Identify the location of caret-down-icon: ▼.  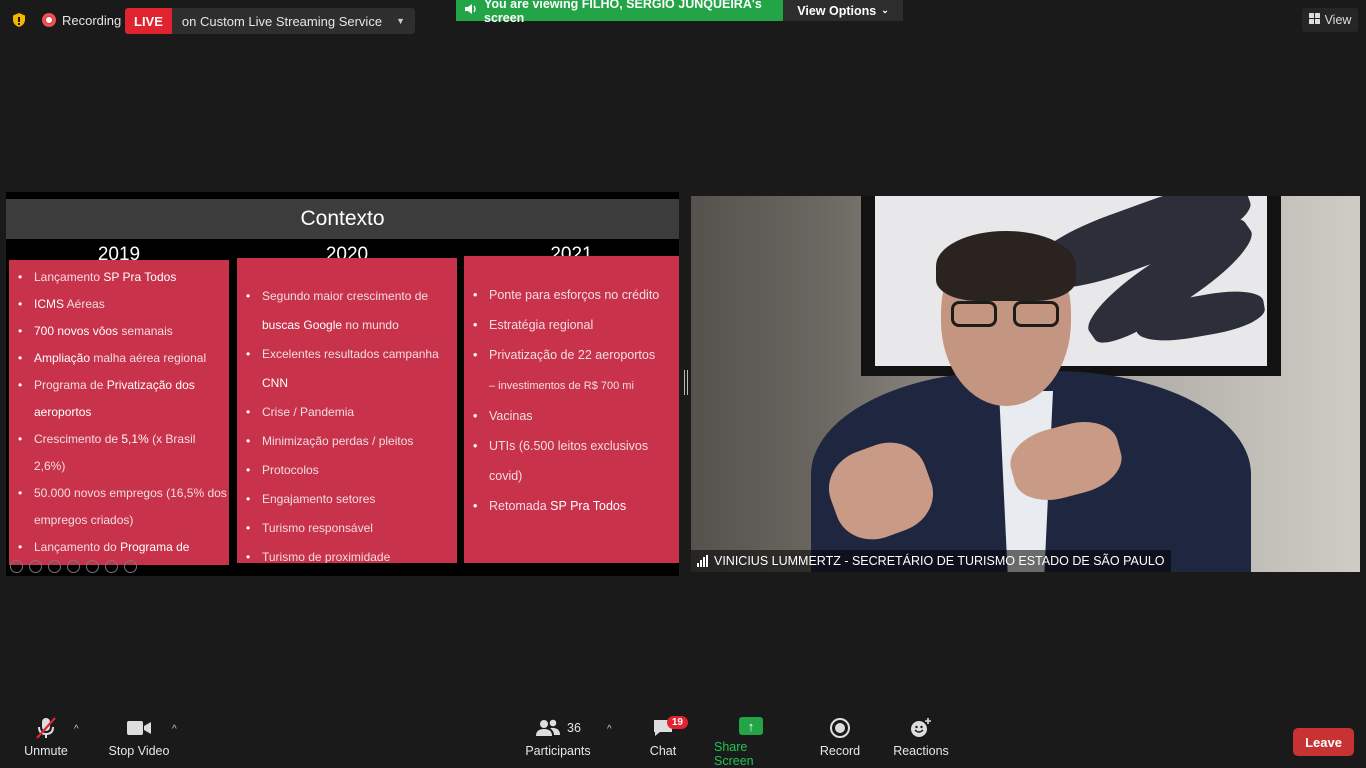
(400, 21).